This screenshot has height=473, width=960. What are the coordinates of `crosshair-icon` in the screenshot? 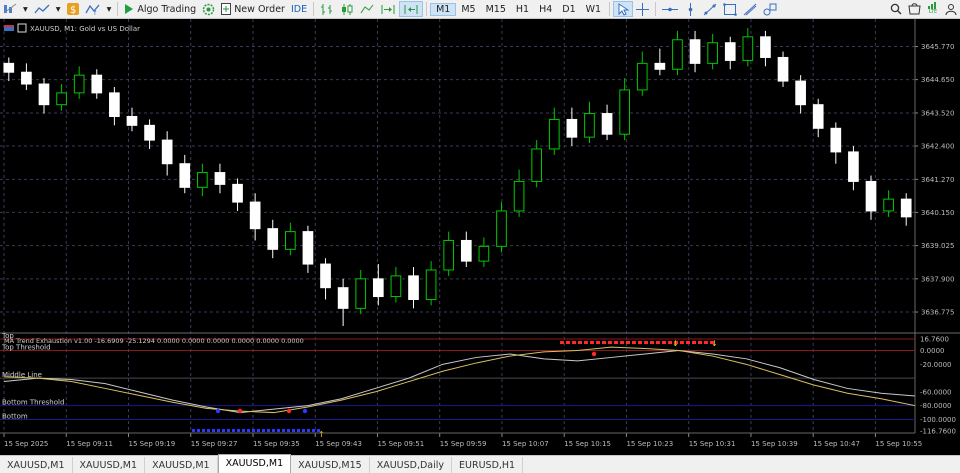 It's located at (642, 9).